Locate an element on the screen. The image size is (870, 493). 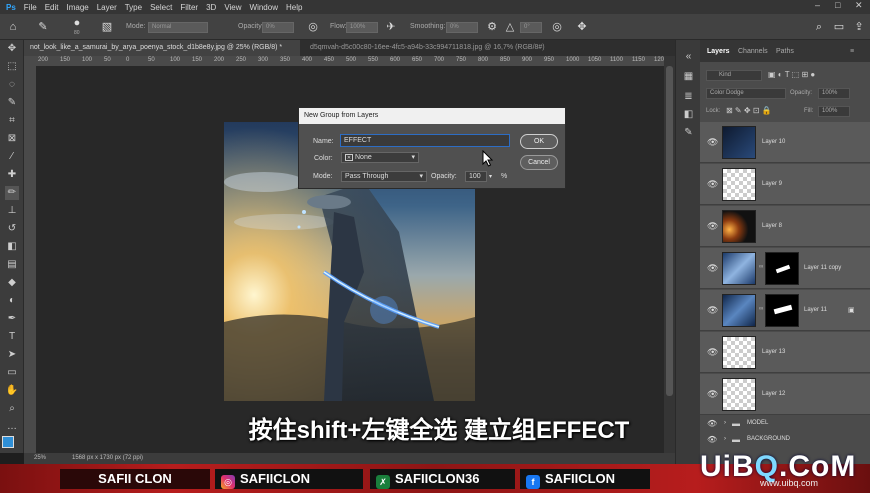
menu-image: Image is located at coordinates (77, 7).